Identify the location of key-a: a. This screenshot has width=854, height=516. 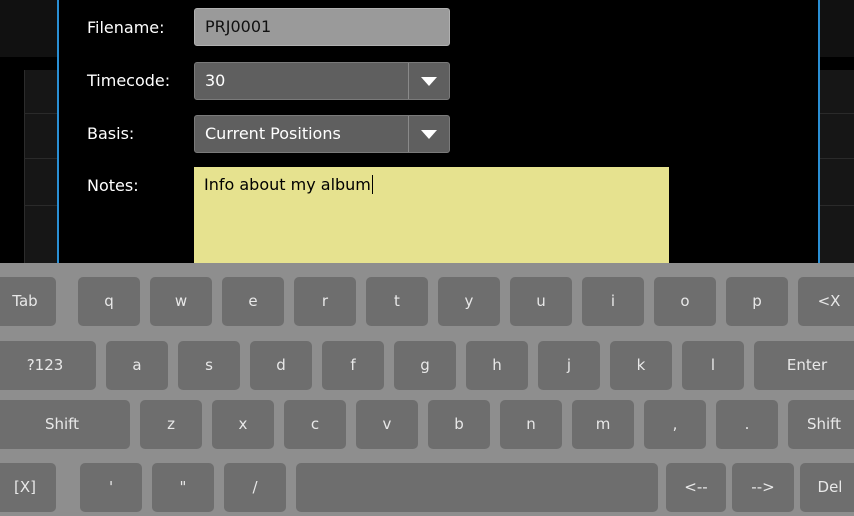
(137, 365).